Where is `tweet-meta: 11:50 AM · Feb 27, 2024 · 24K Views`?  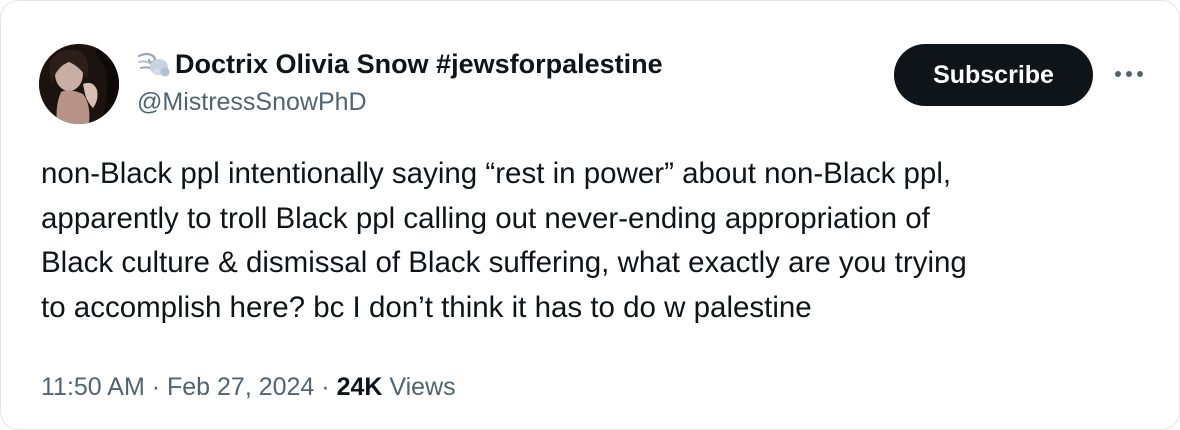
tweet-meta: 11:50 AM · Feb 27, 2024 · 24K Views is located at coordinates (248, 387).